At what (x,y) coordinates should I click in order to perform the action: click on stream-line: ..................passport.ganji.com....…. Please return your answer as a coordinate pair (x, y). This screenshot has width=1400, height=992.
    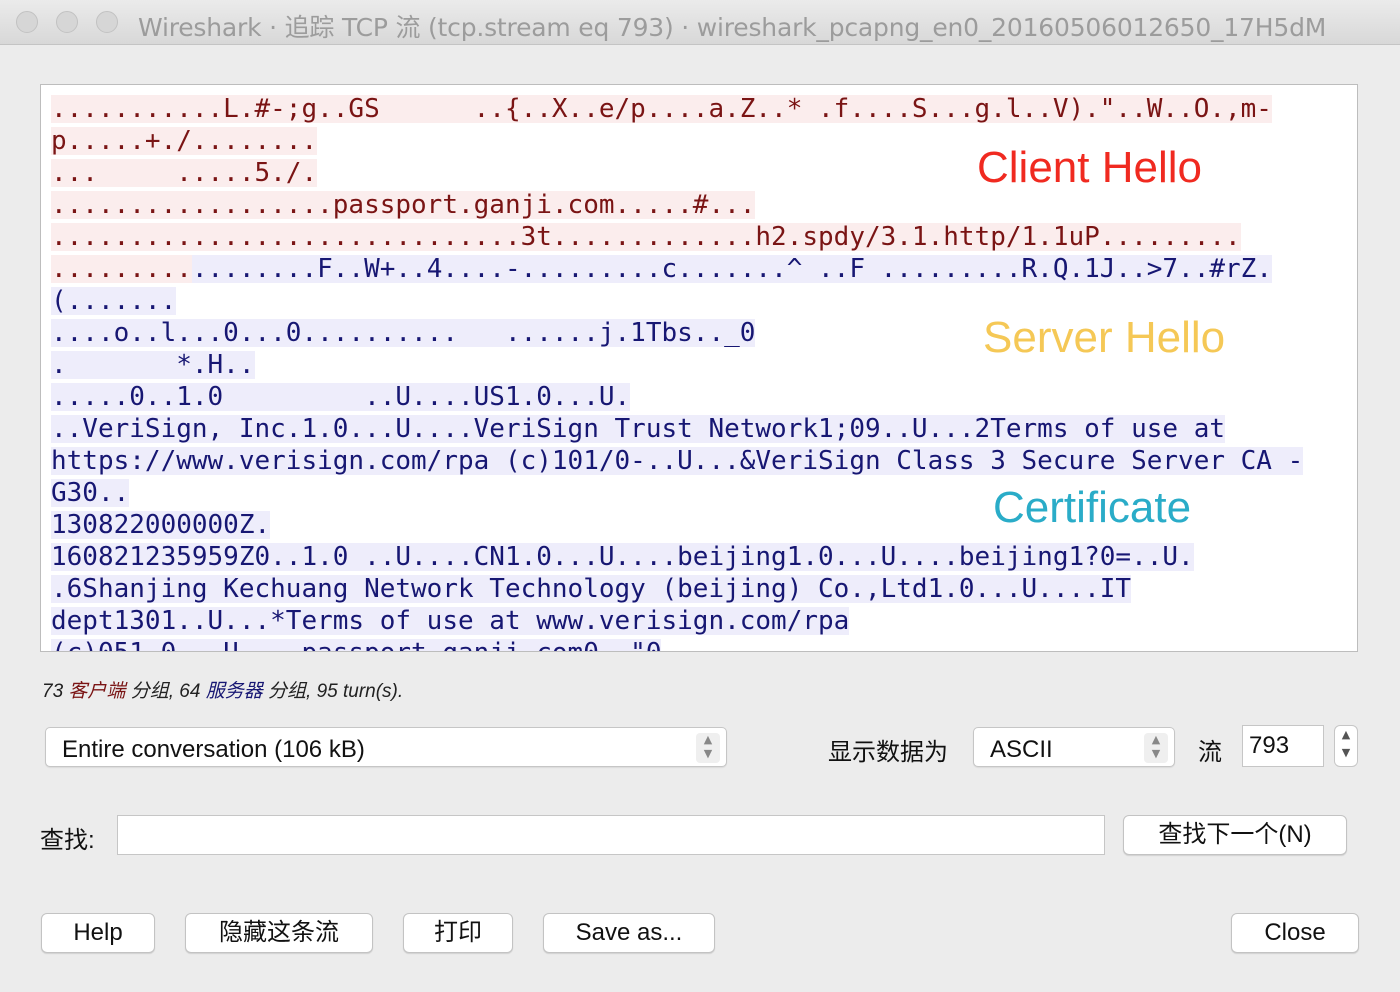
    Looking at the image, I should click on (403, 205).